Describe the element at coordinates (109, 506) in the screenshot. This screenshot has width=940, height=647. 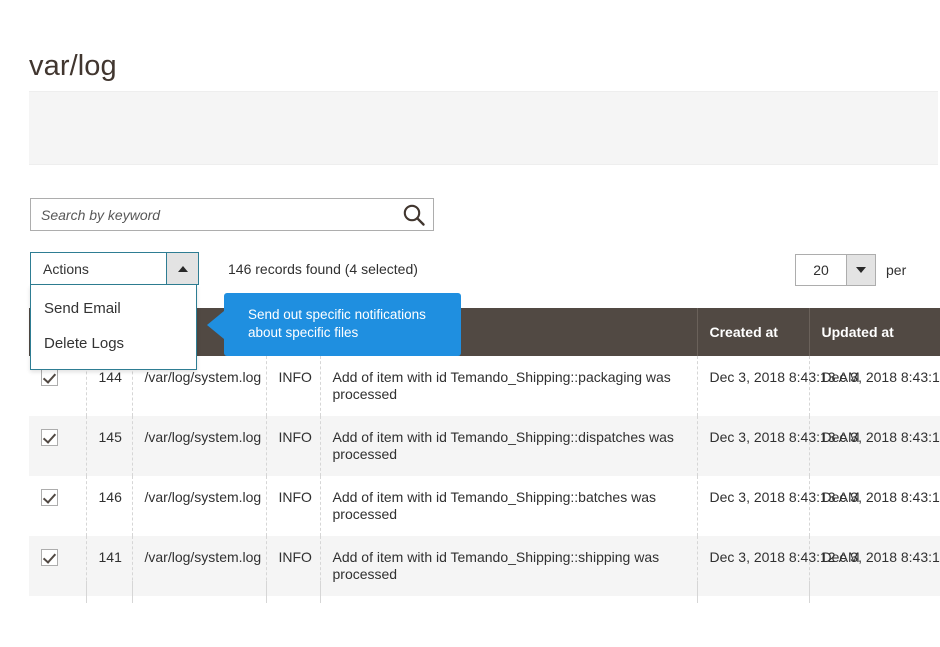
I see `cell-id: 146` at that location.